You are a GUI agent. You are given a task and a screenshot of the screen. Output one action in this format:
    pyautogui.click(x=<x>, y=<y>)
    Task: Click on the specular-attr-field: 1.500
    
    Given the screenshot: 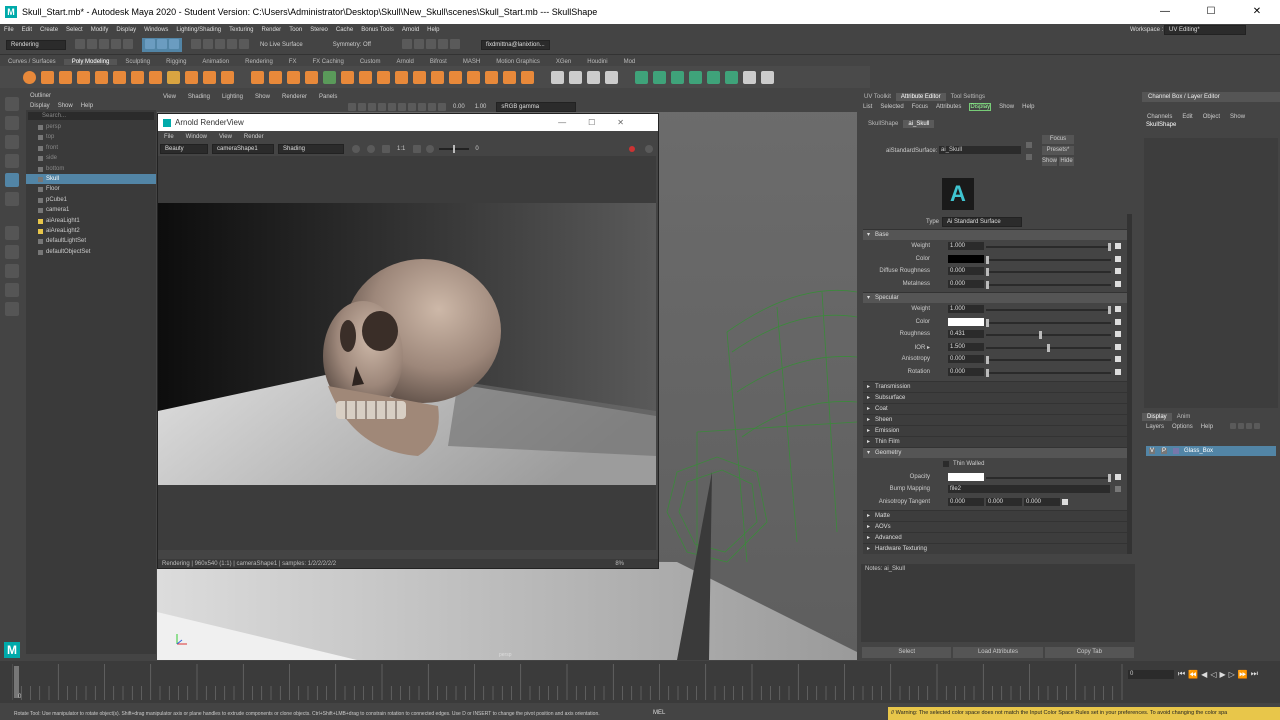 What is the action you would take?
    pyautogui.click(x=966, y=346)
    